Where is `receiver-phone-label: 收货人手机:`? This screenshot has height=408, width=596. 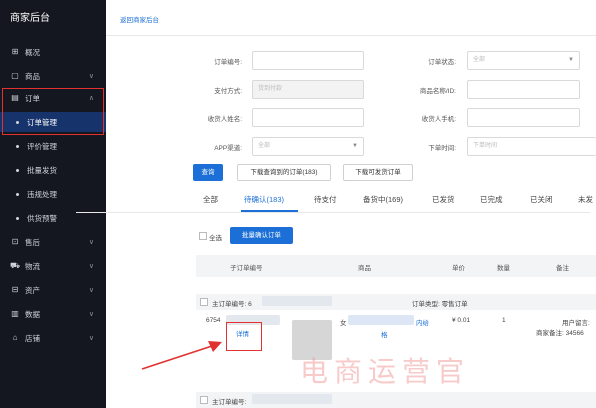
receiver-phone-label: 收货人手机: is located at coordinates (438, 119).